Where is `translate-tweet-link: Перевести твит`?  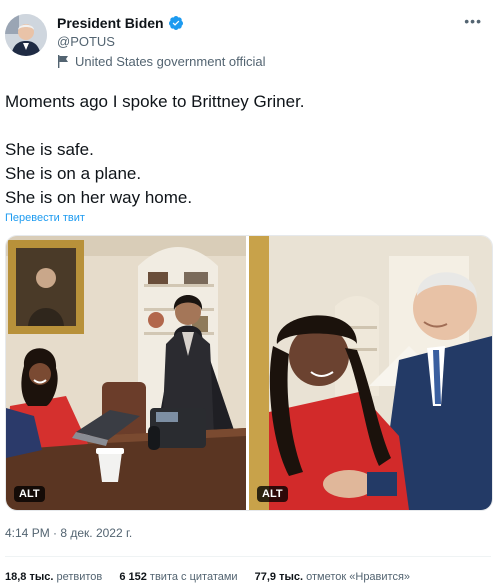
translate-tweet-link: Перевести твит is located at coordinates (45, 218).